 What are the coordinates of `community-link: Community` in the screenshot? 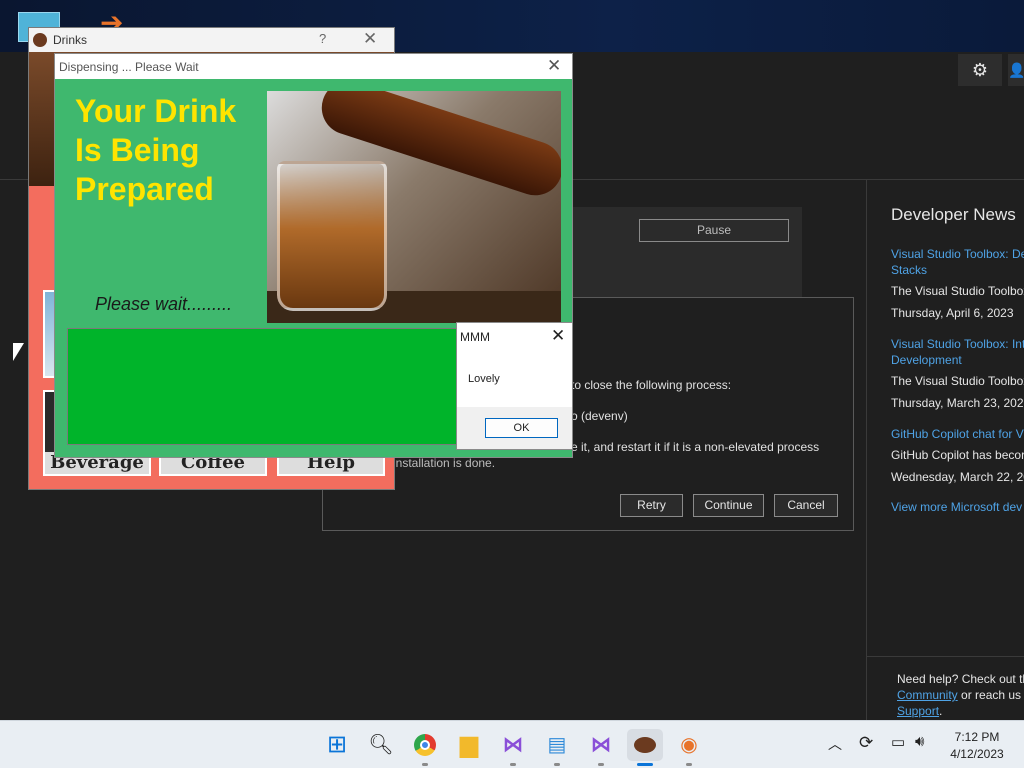 It's located at (927, 695).